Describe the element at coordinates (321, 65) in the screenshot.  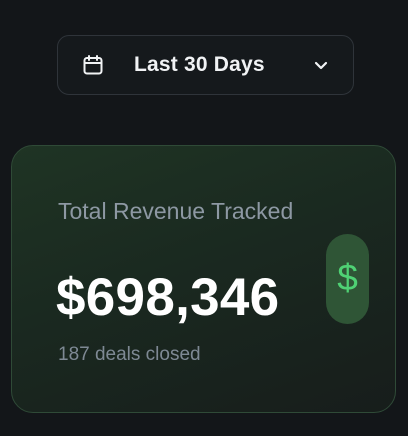
I see `chevron-down-icon` at that location.